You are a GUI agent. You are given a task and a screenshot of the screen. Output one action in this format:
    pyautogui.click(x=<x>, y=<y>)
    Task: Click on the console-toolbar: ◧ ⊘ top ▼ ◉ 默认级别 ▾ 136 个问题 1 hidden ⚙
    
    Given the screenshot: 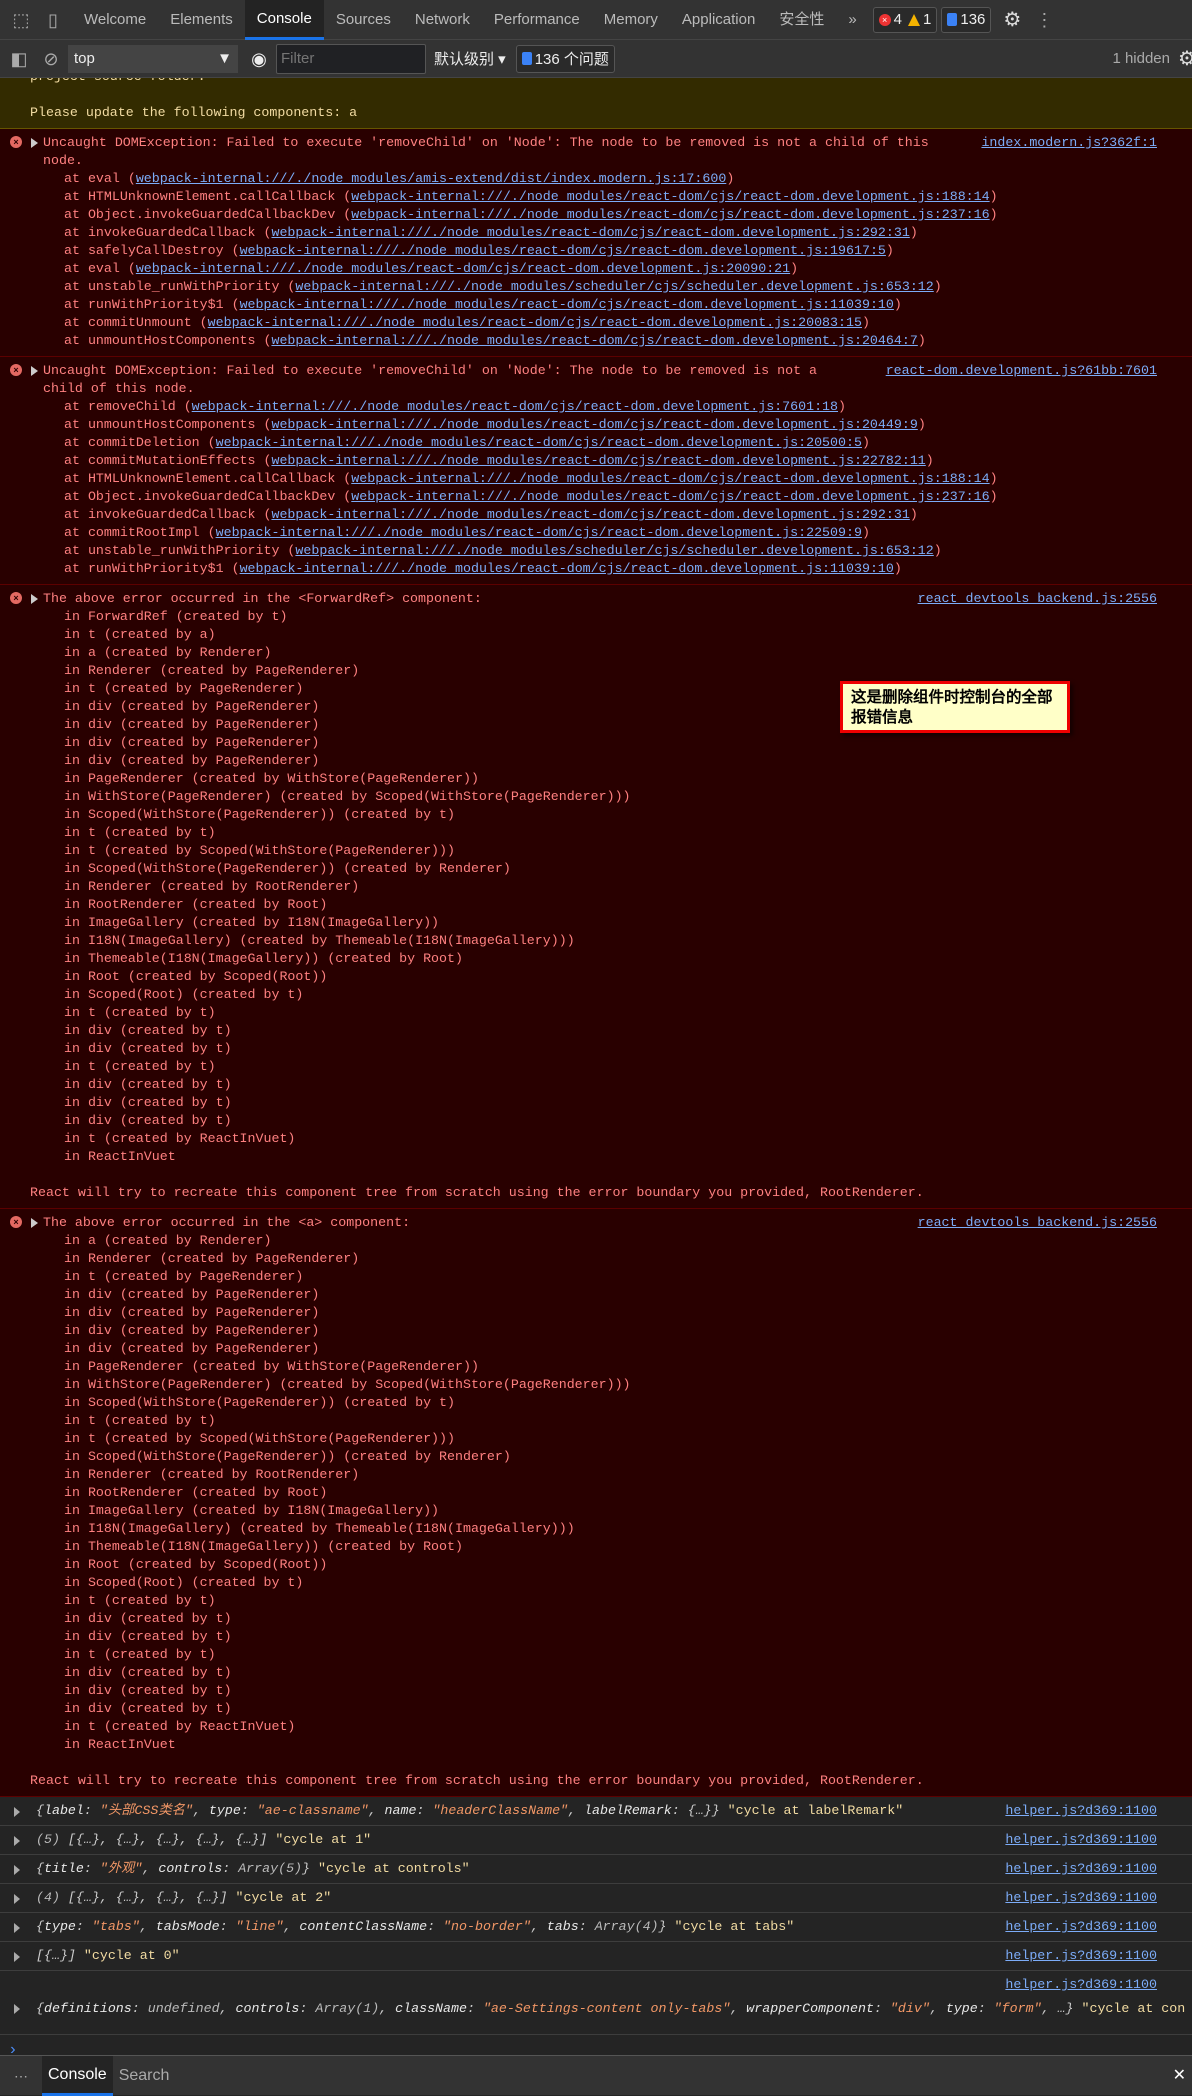 What is the action you would take?
    pyautogui.click(x=596, y=59)
    